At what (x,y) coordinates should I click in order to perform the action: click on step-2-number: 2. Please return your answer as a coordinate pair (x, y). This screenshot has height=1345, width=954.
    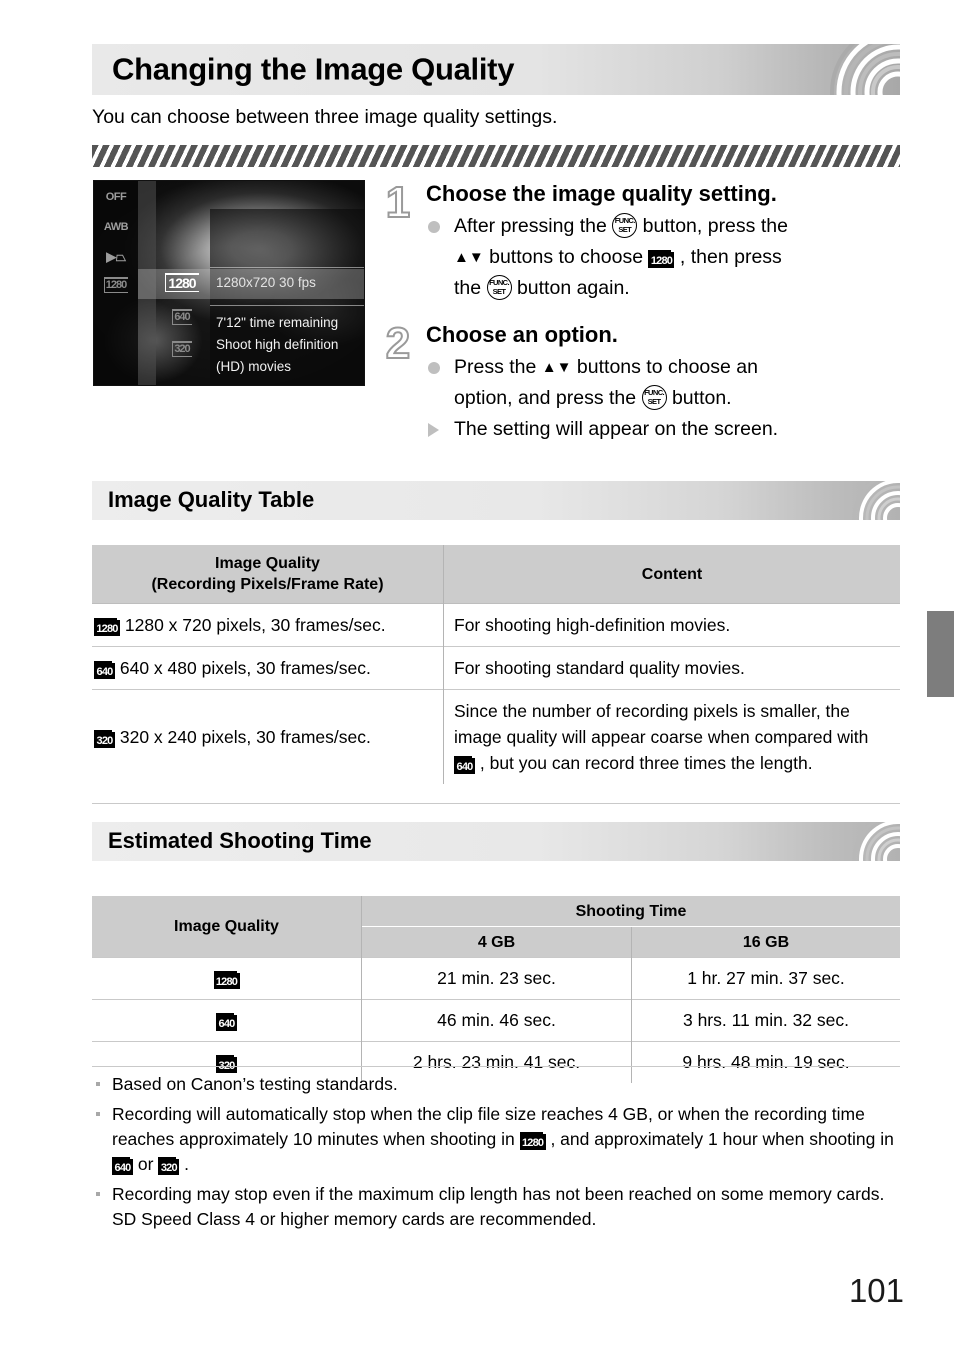
    Looking at the image, I should click on (398, 343).